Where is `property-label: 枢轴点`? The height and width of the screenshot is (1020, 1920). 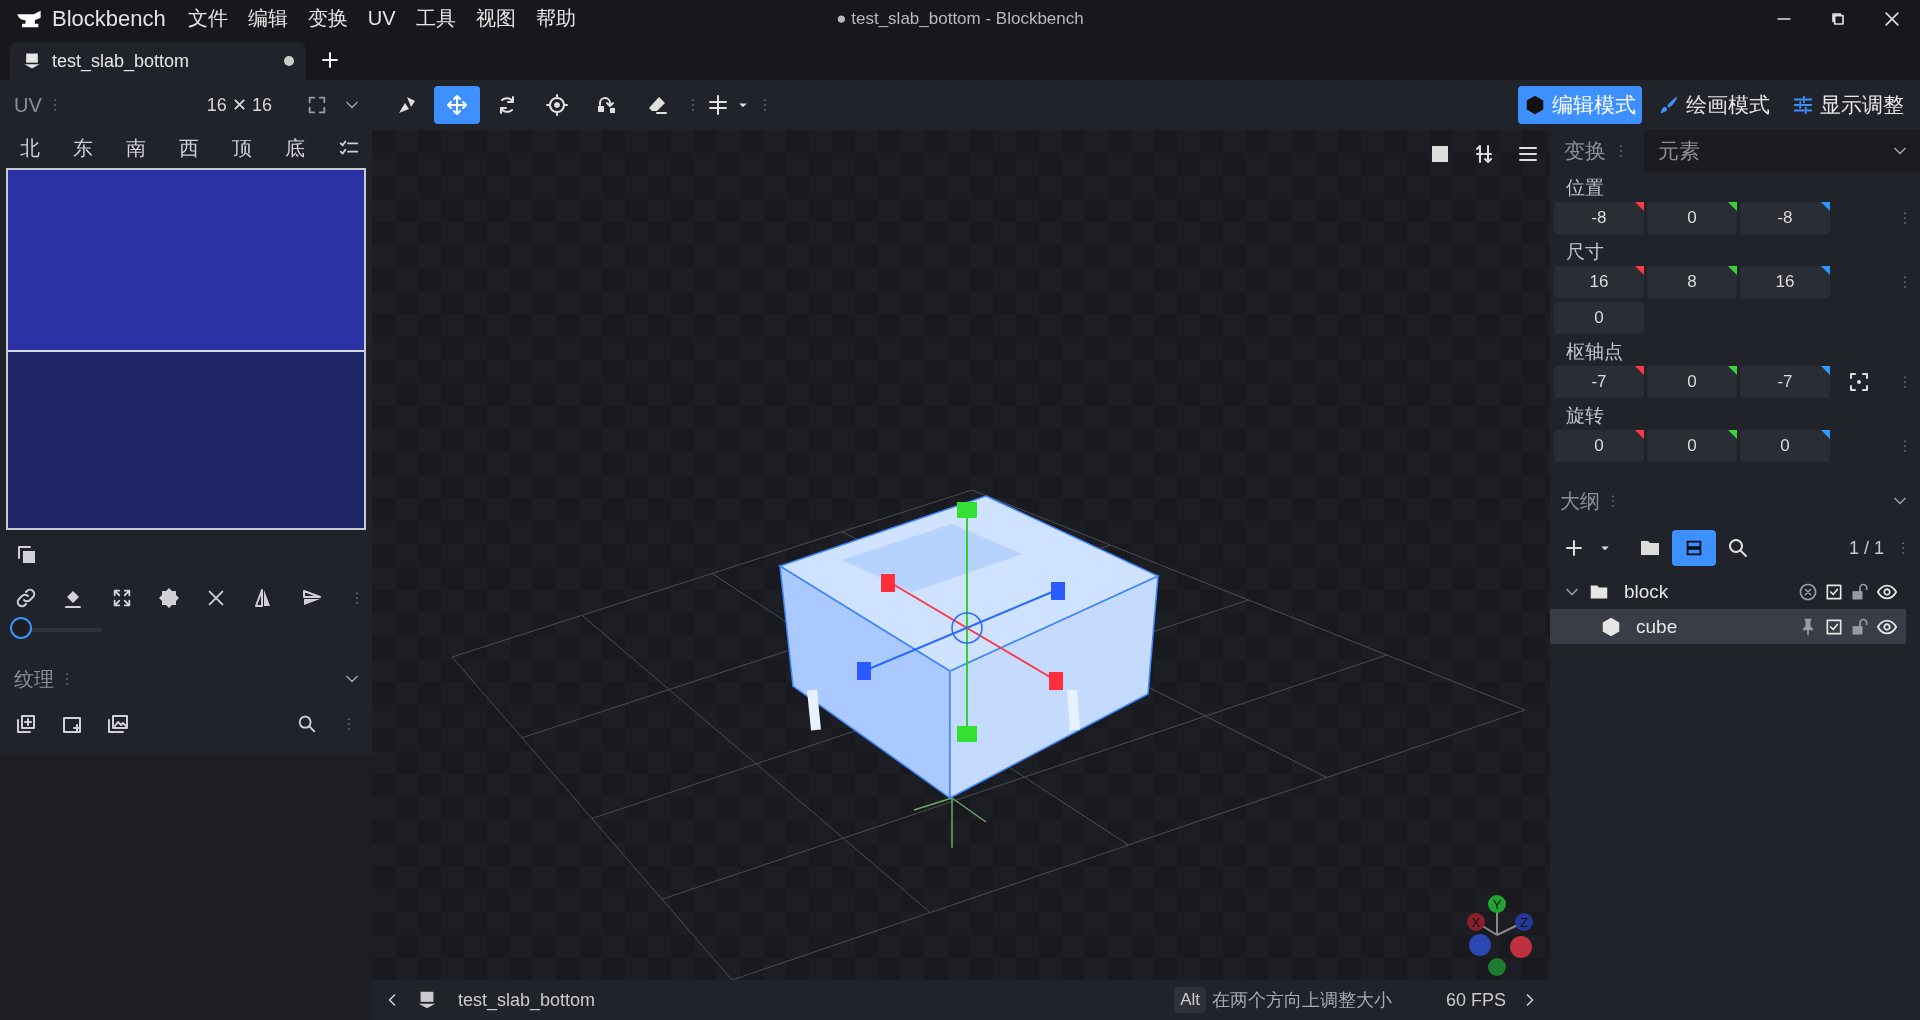 property-label: 枢轴点 is located at coordinates (1594, 352).